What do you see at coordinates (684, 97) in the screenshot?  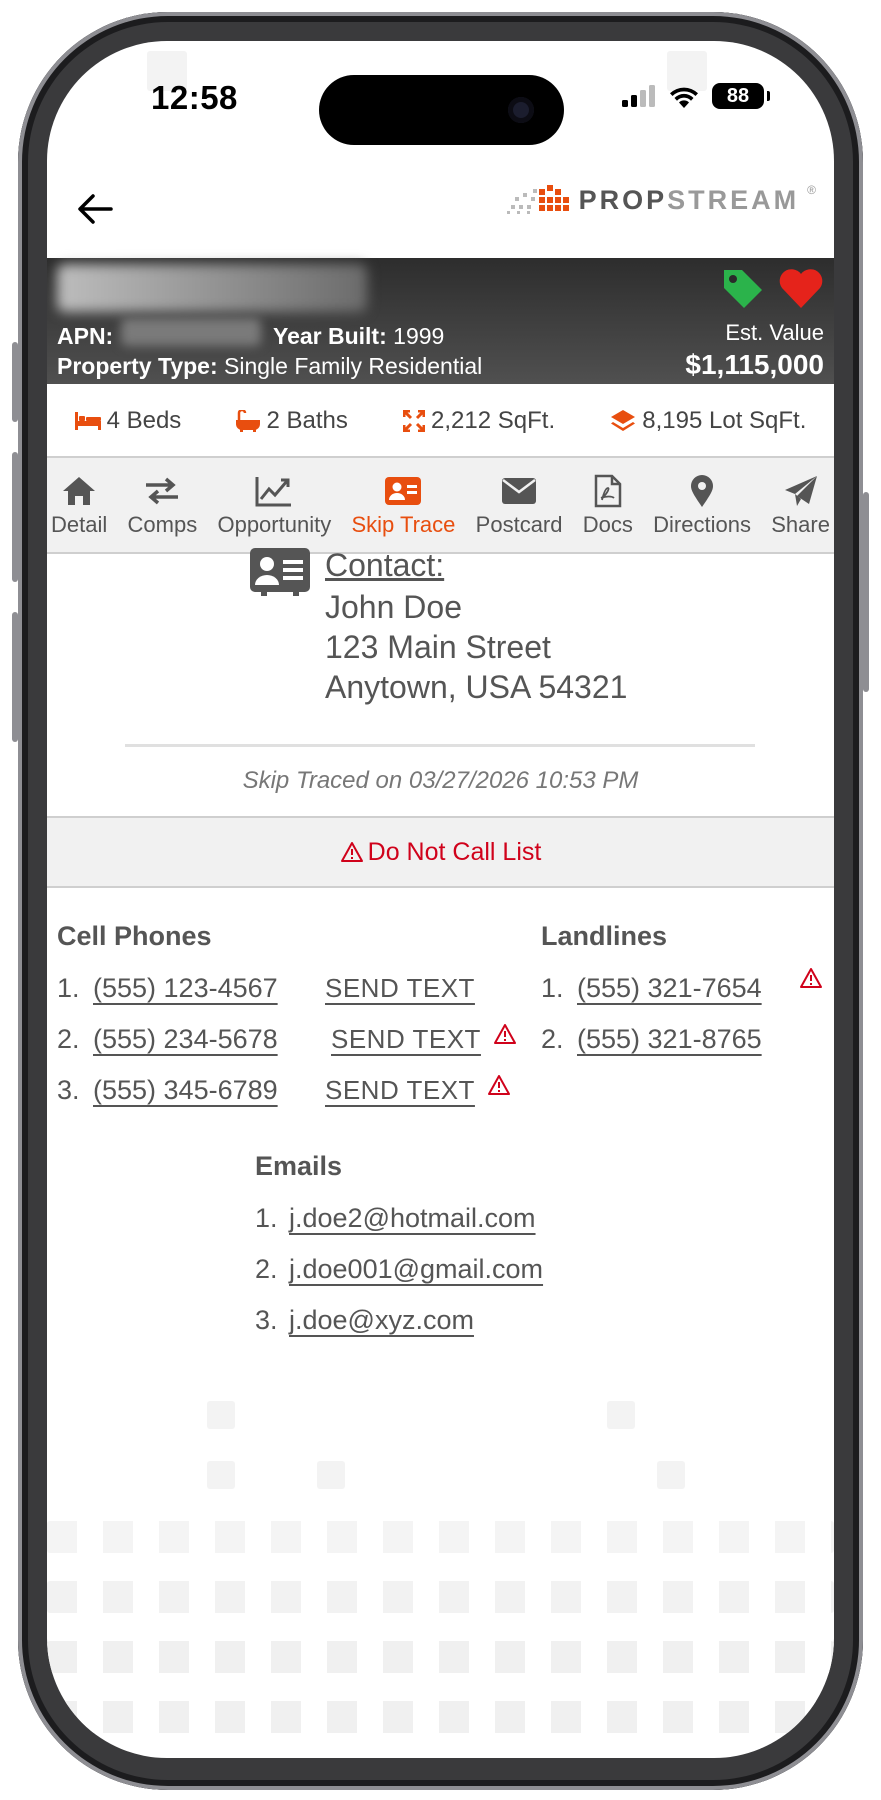 I see `wifi-icon` at bounding box center [684, 97].